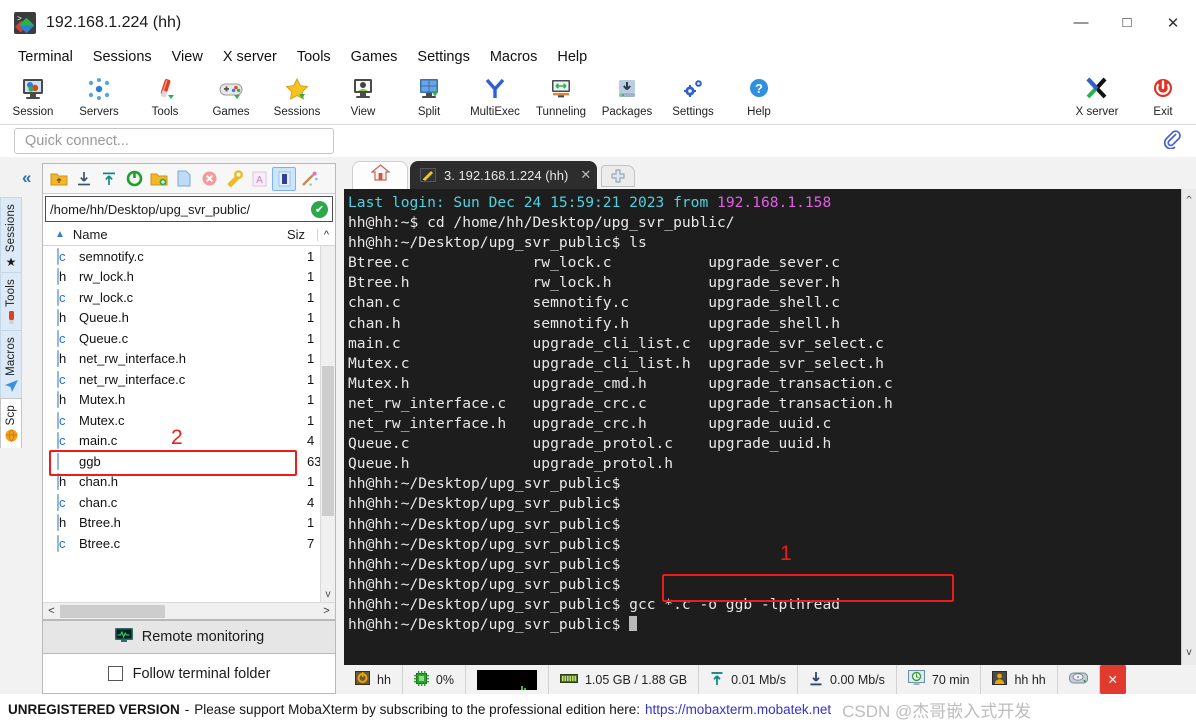  I want to click on status-cpu: 0%, so click(434, 679).